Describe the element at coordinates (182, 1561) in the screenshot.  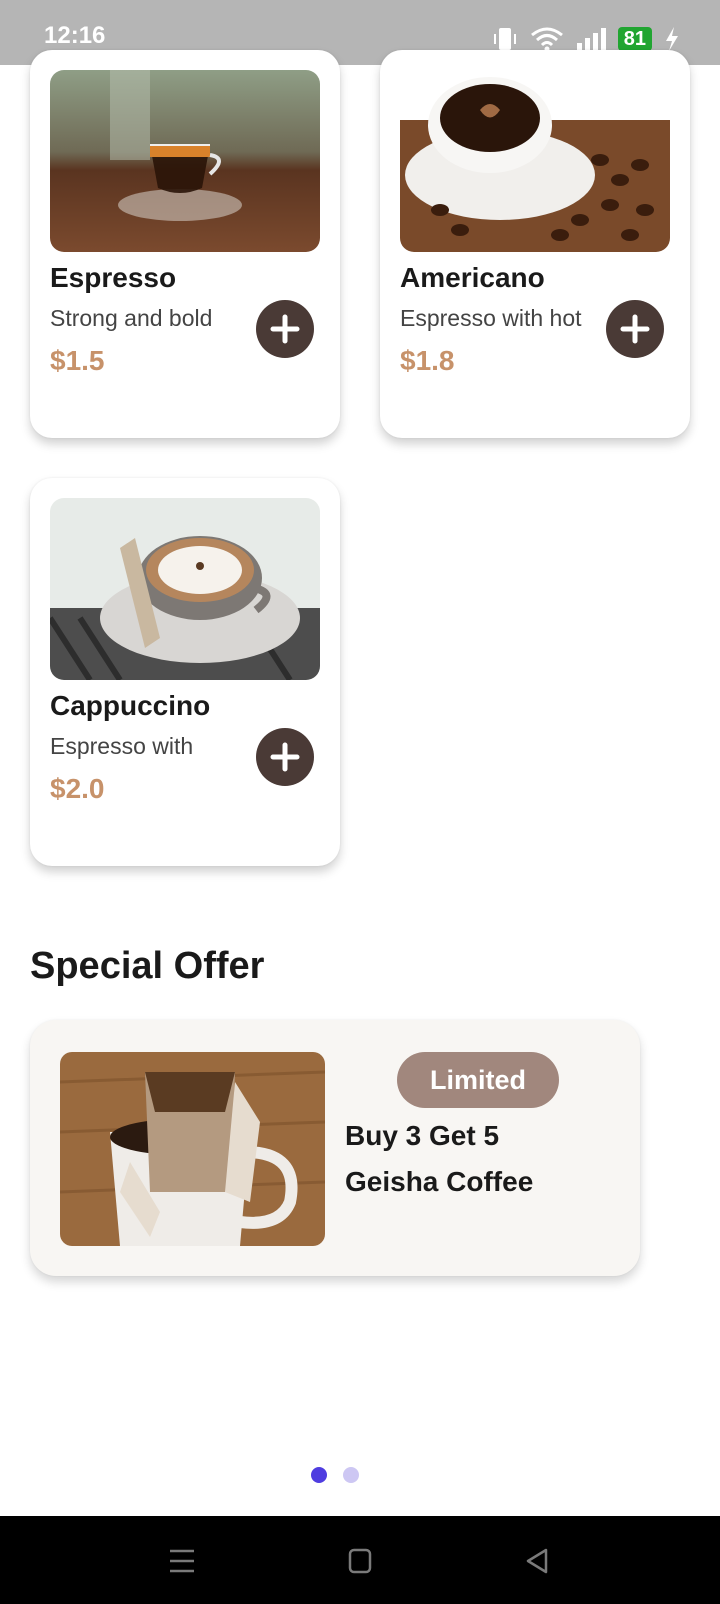
I see `menu-icon` at that location.